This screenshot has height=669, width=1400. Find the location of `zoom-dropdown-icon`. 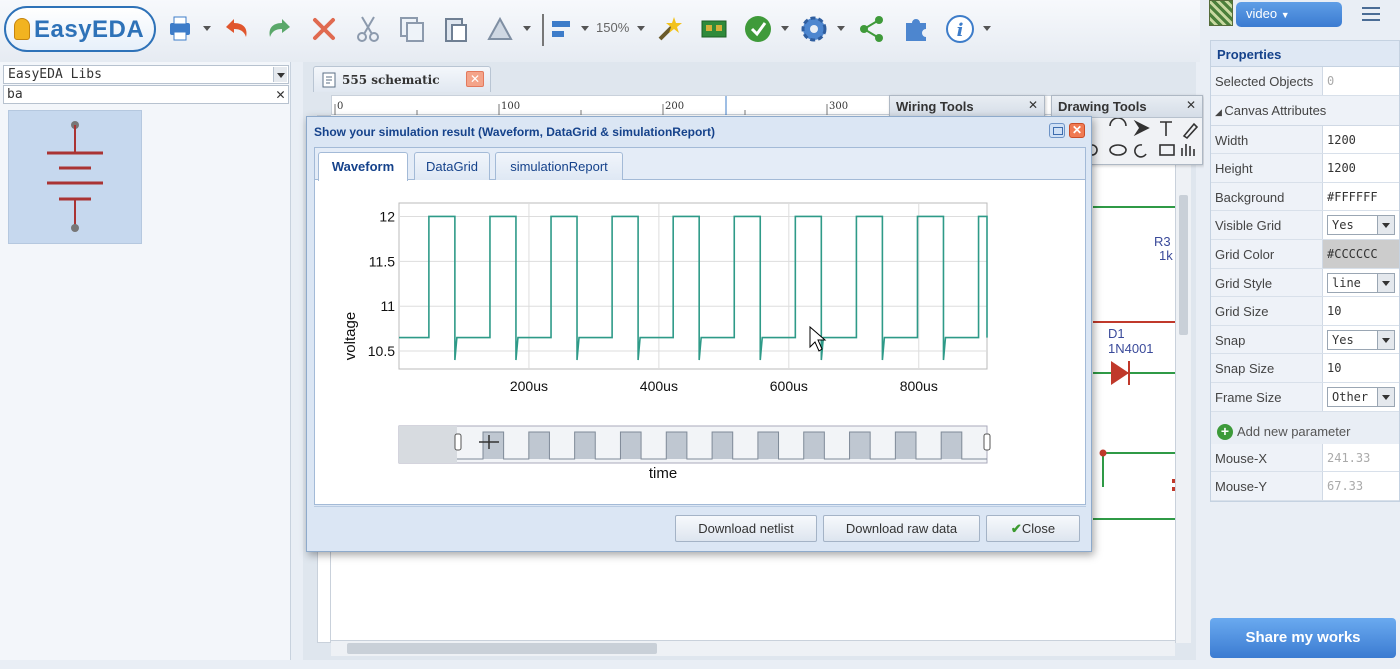

zoom-dropdown-icon is located at coordinates (641, 29).